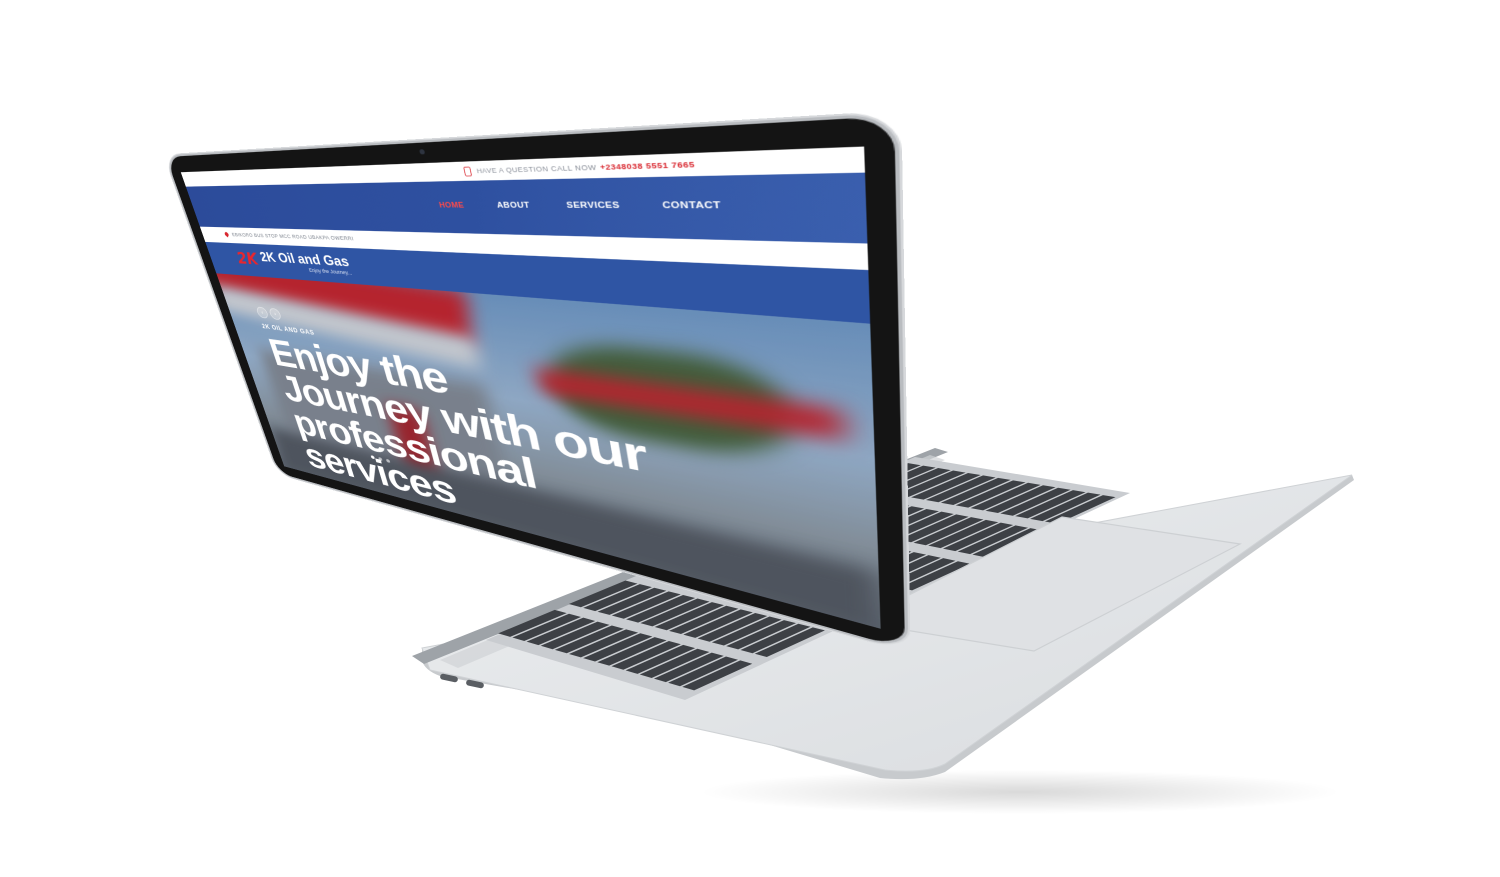 The width and height of the screenshot is (1500, 877). What do you see at coordinates (227, 234) in the screenshot?
I see `location-pin-icon` at bounding box center [227, 234].